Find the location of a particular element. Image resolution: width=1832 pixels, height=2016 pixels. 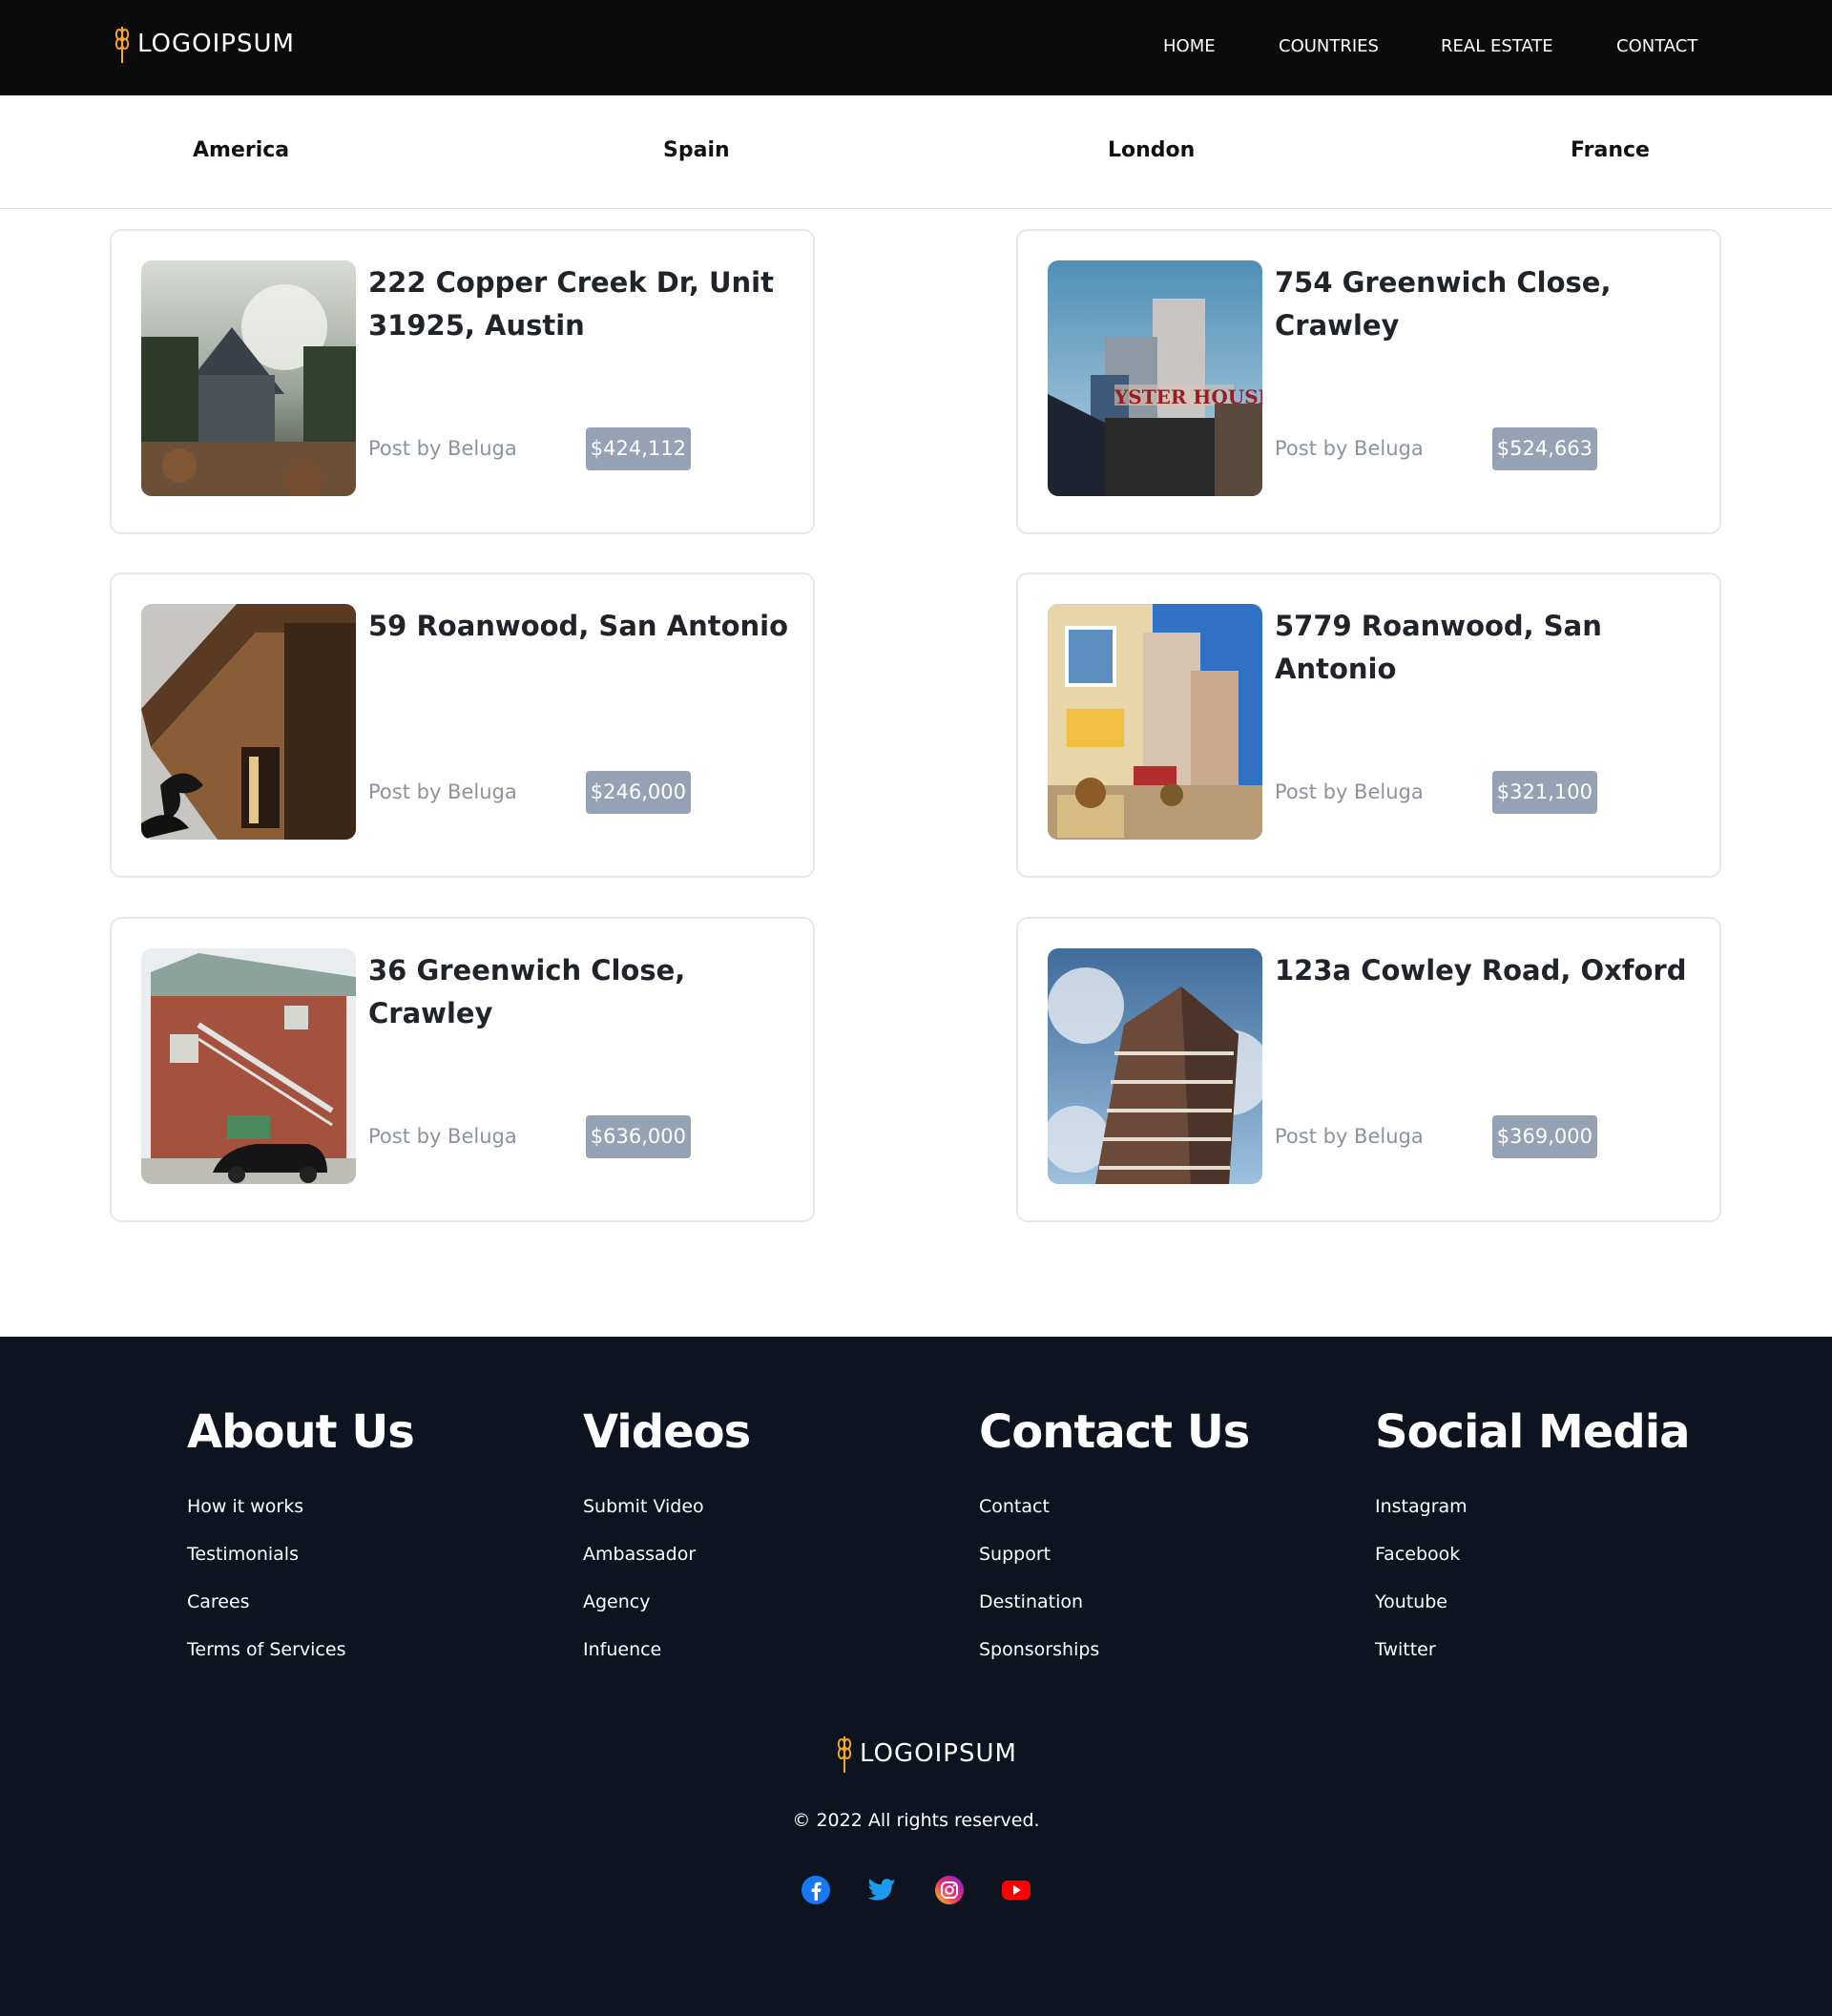

tab-france: France is located at coordinates (1610, 150).